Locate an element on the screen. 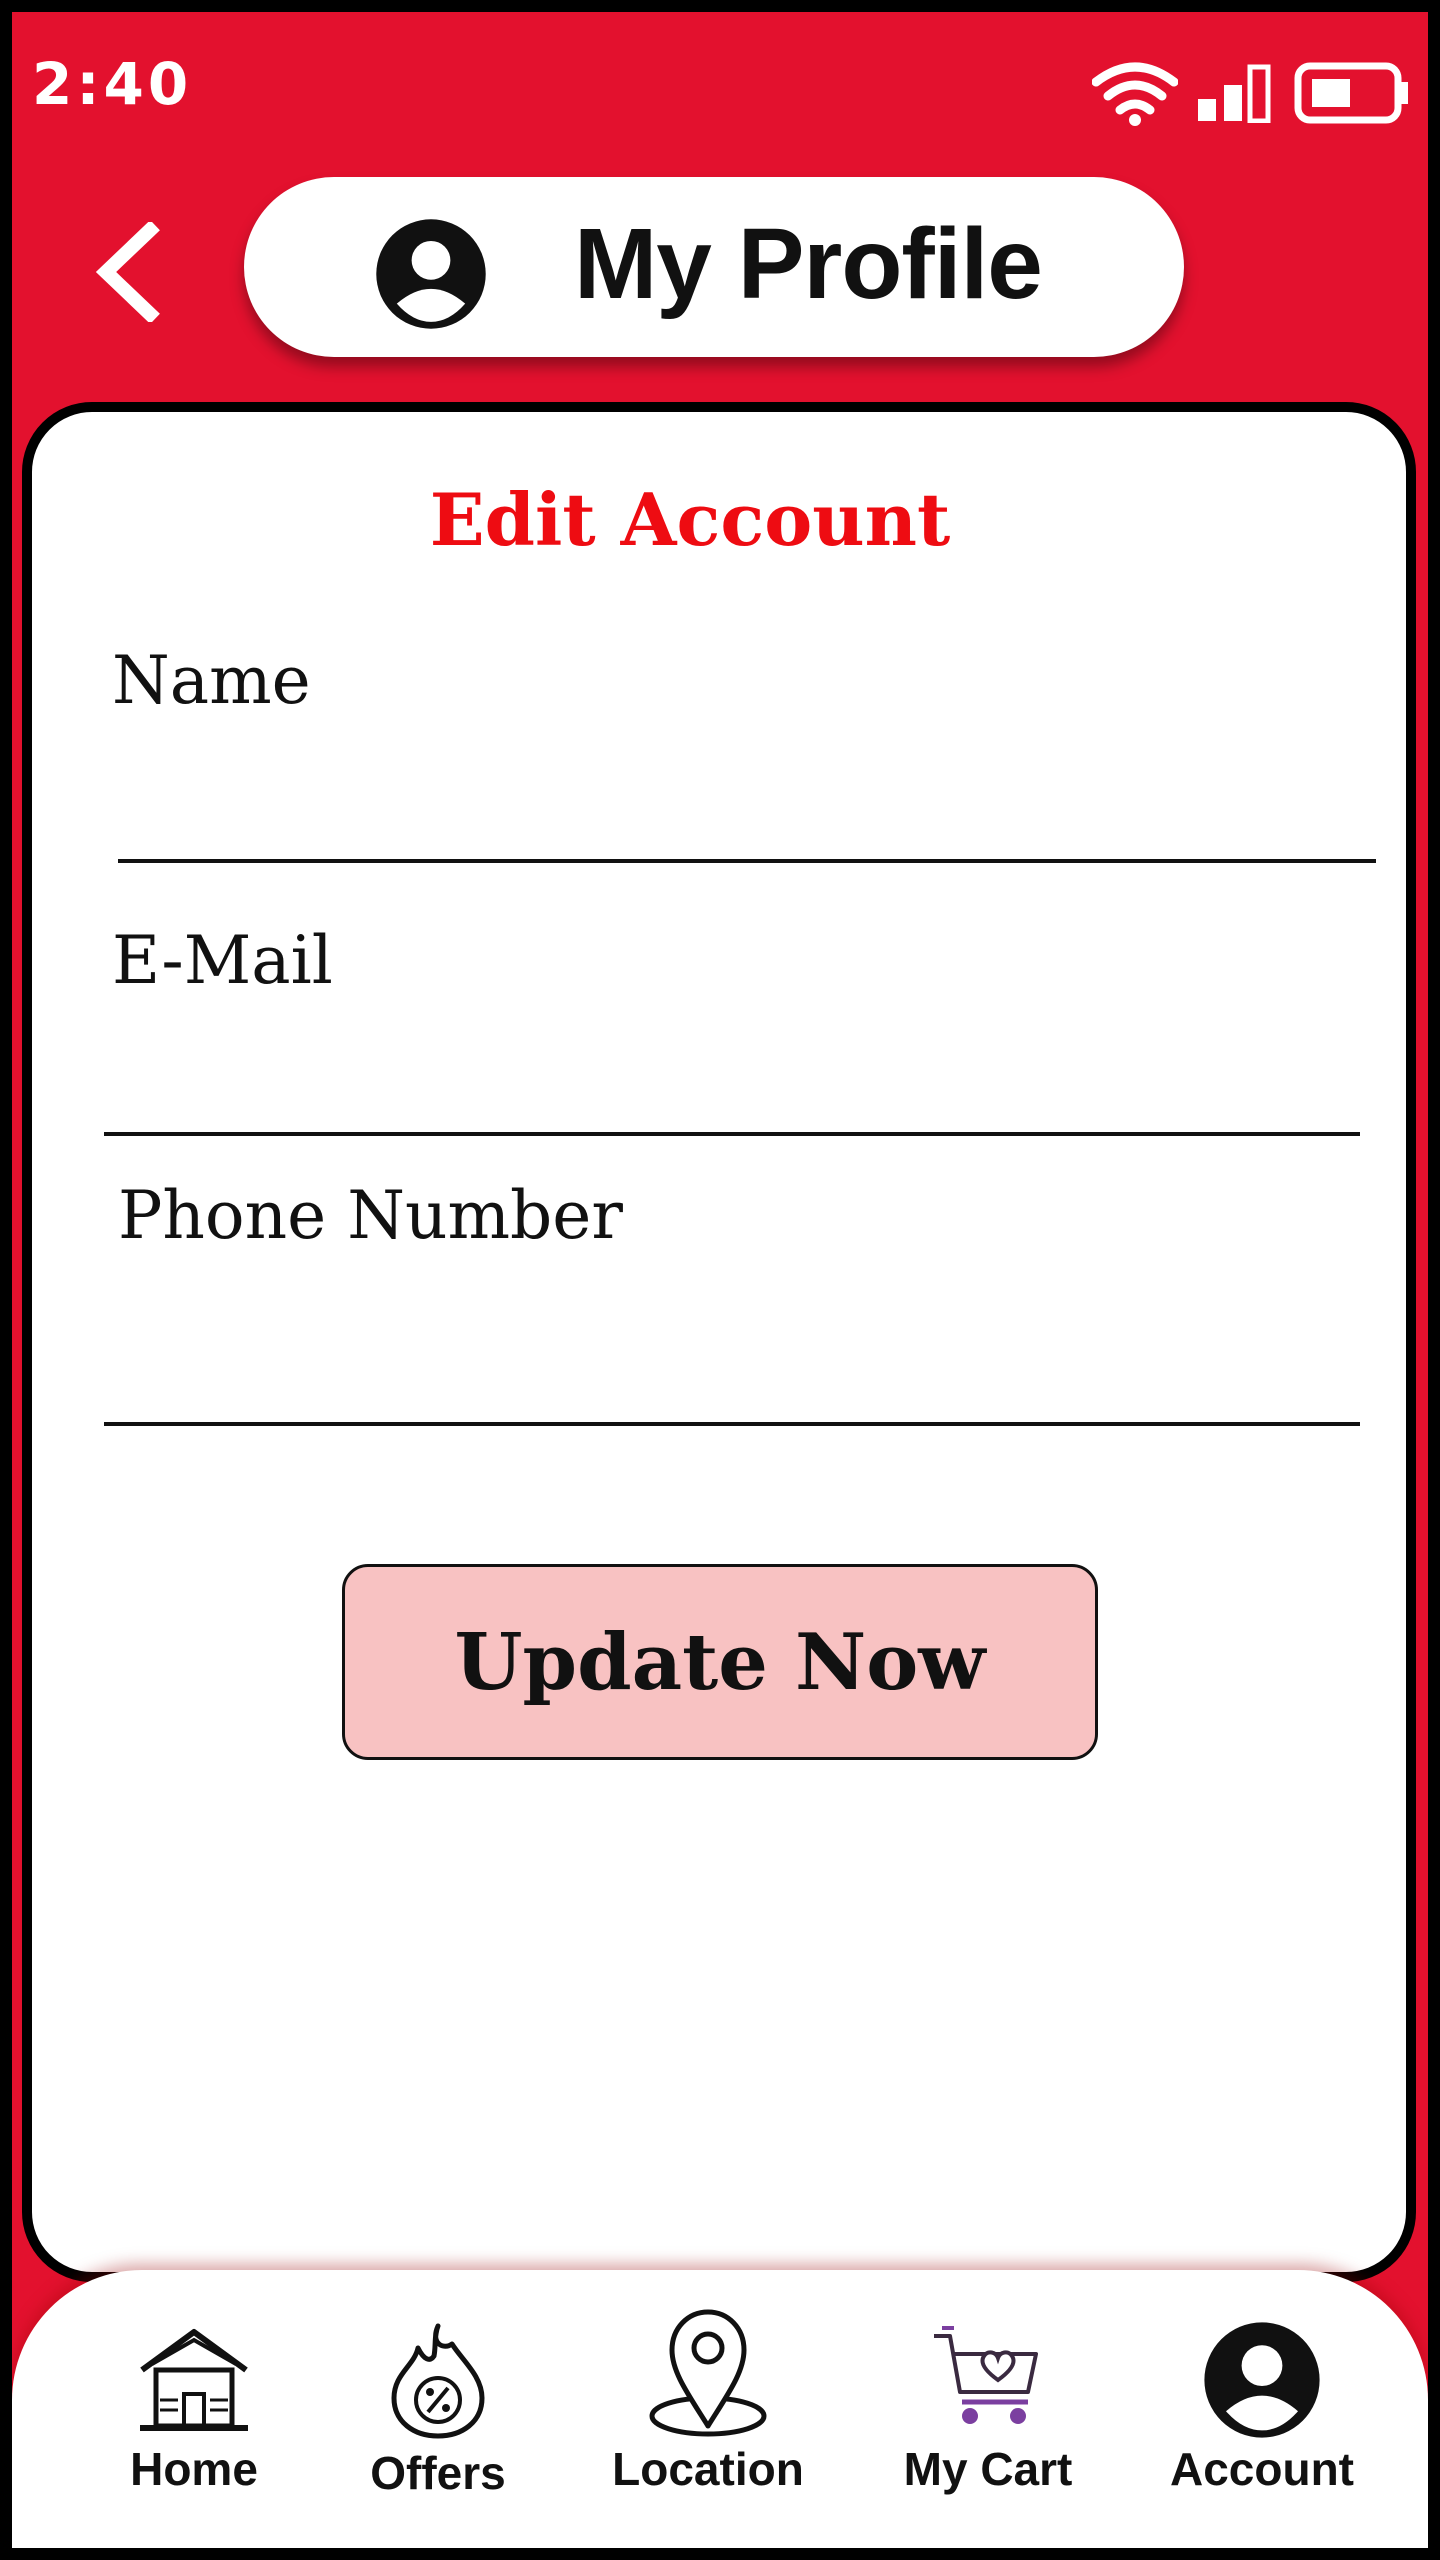 The image size is (1440, 2560). page-title-pill: My Profile is located at coordinates (714, 267).